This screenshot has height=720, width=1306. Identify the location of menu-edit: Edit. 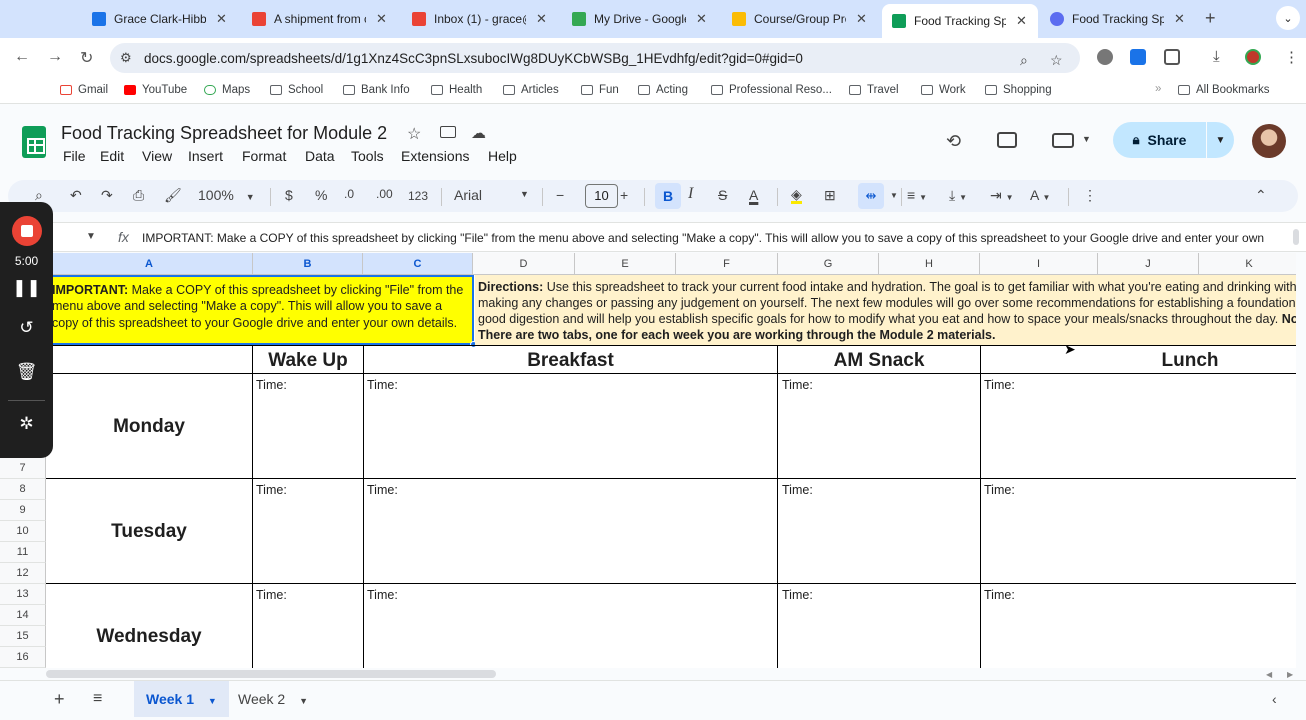
(112, 156).